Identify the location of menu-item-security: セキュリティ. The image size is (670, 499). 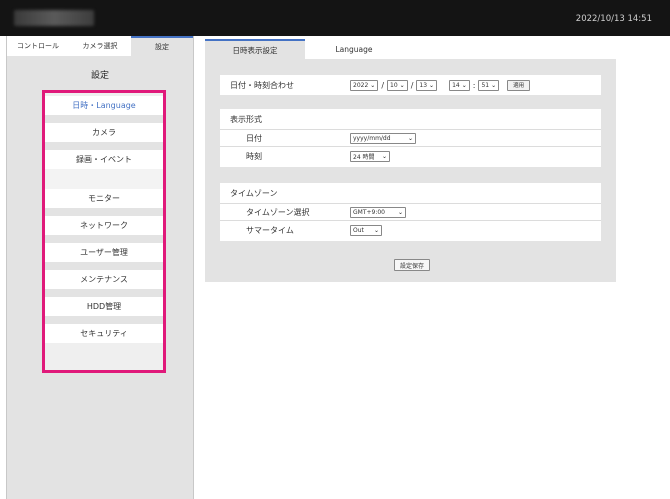
(104, 333).